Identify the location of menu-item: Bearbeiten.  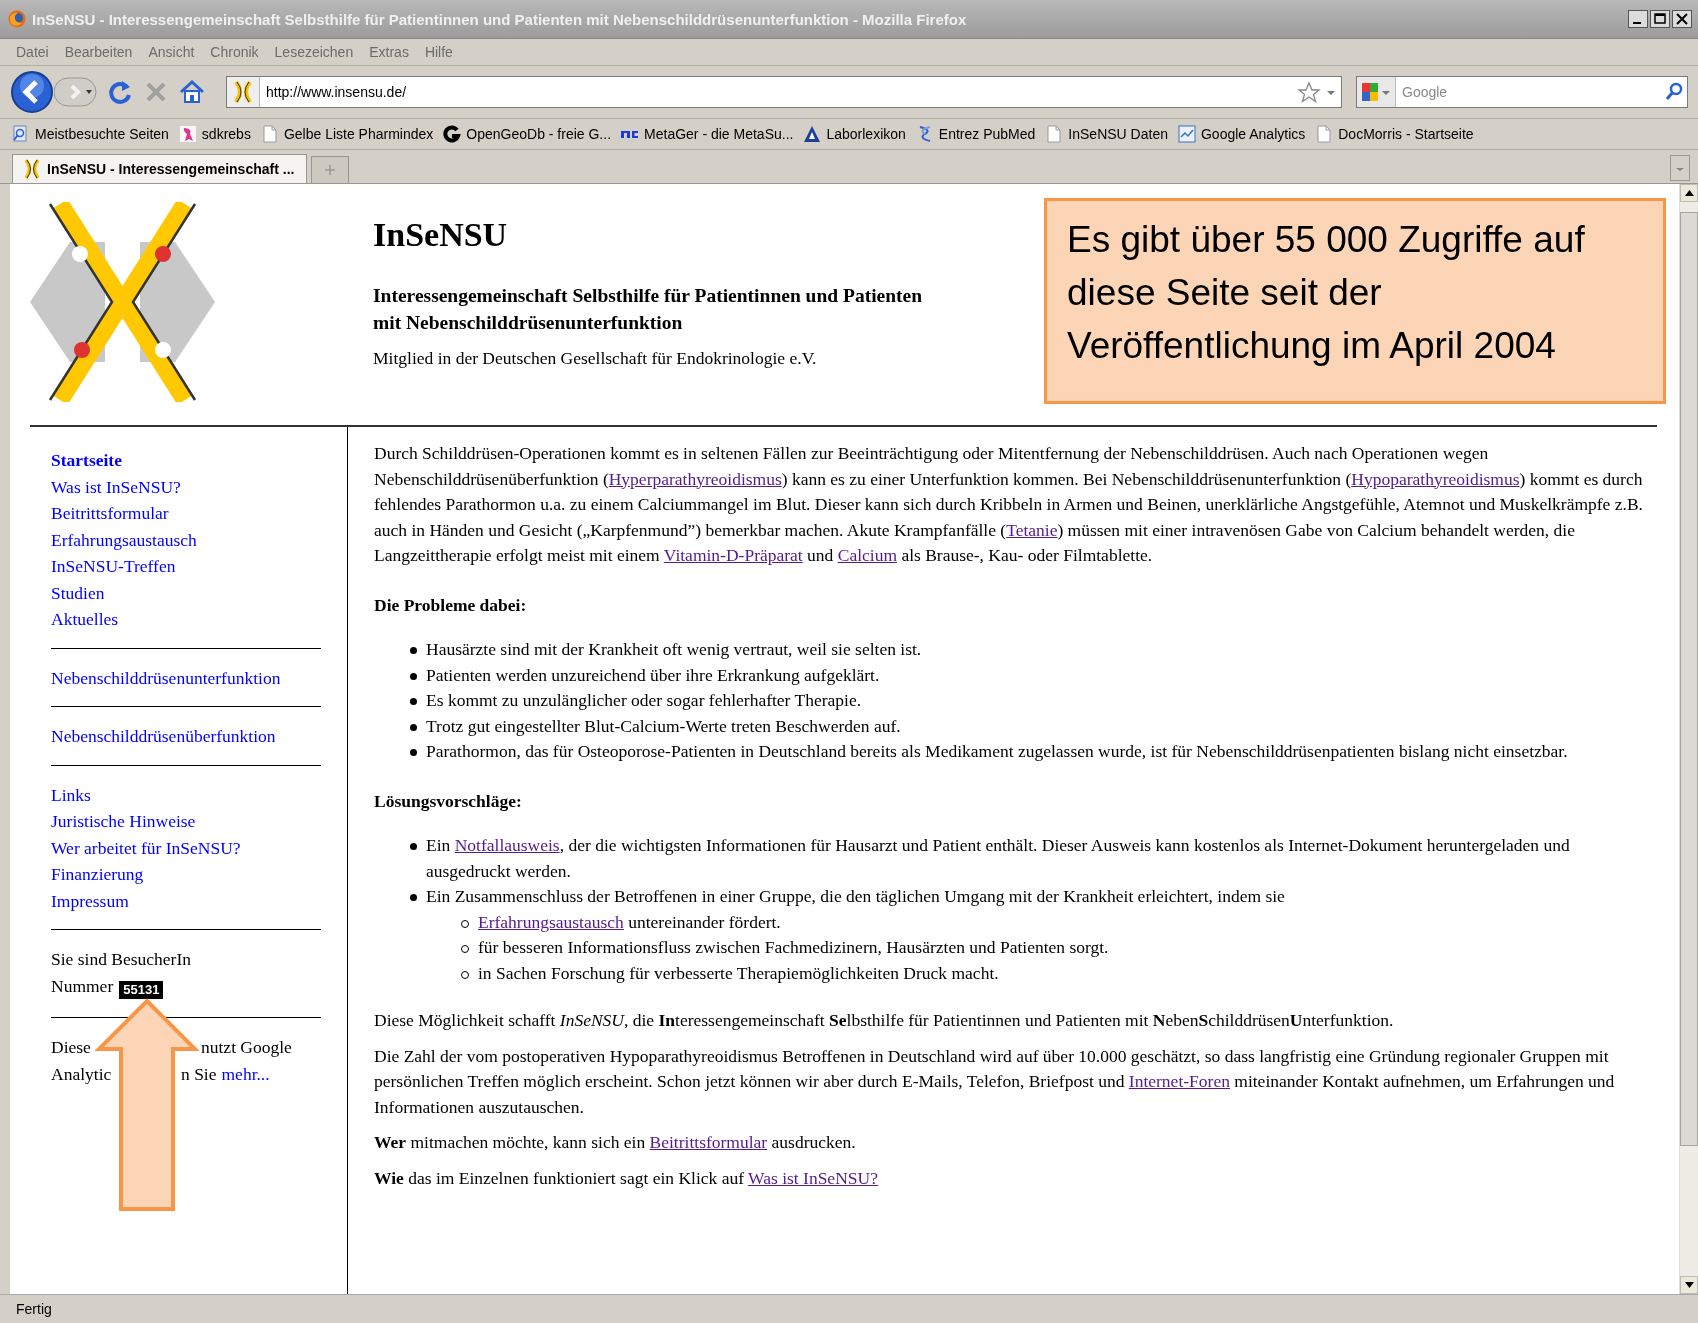
(100, 52).